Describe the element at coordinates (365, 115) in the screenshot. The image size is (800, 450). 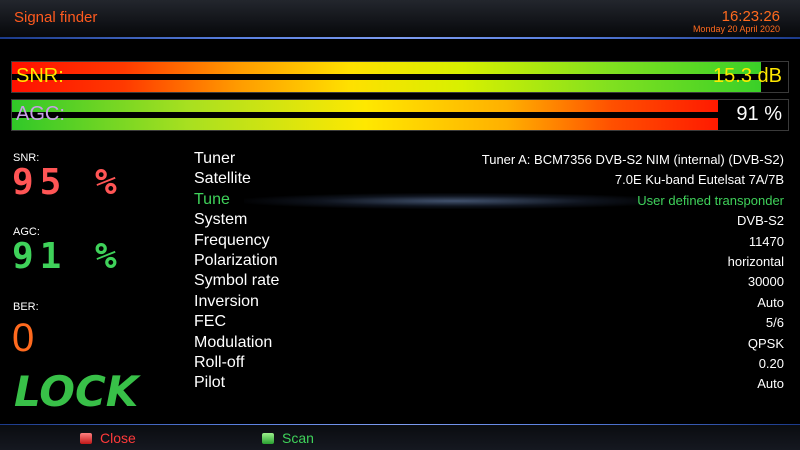
I see `agc-bar-fill` at that location.